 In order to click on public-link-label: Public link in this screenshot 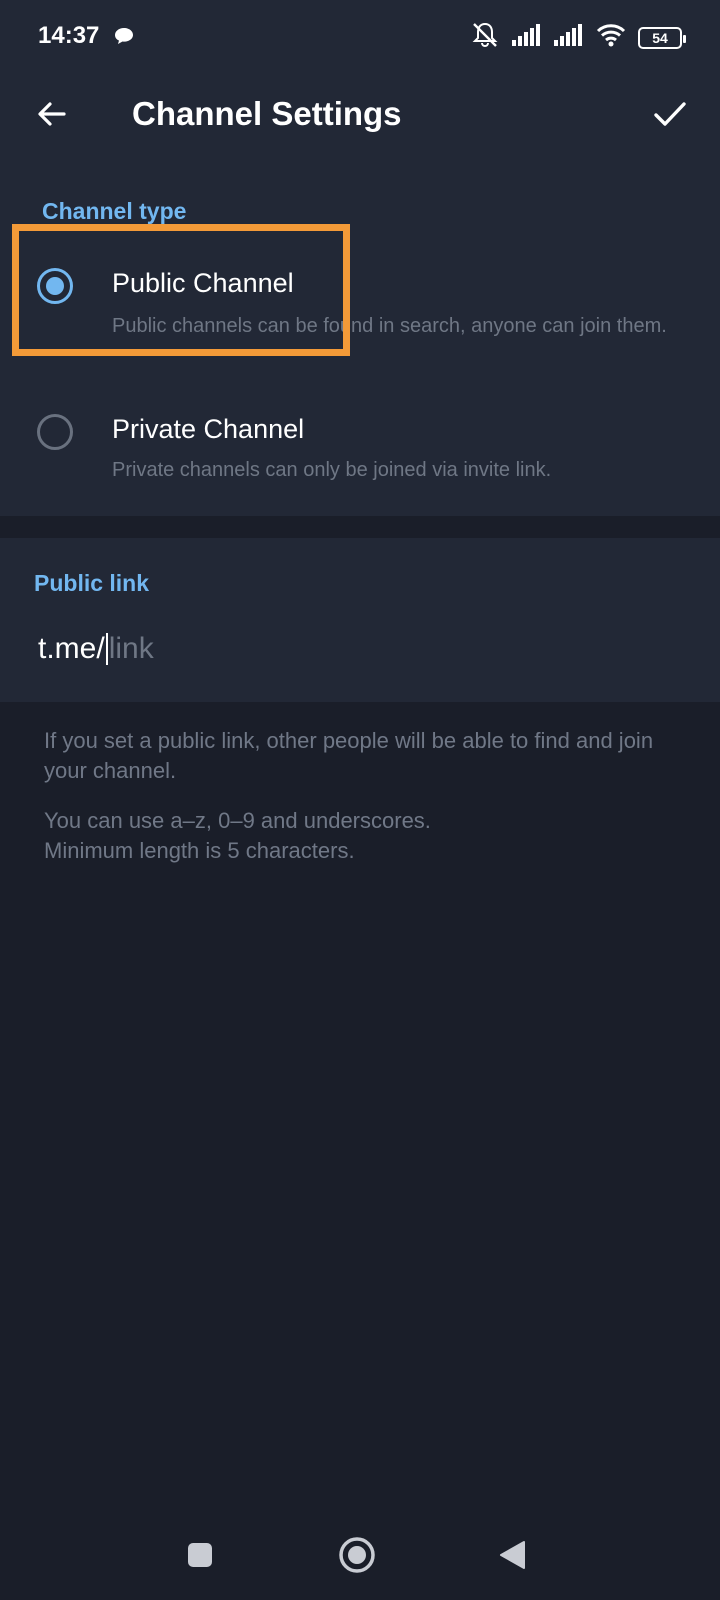, I will do `click(92, 583)`.